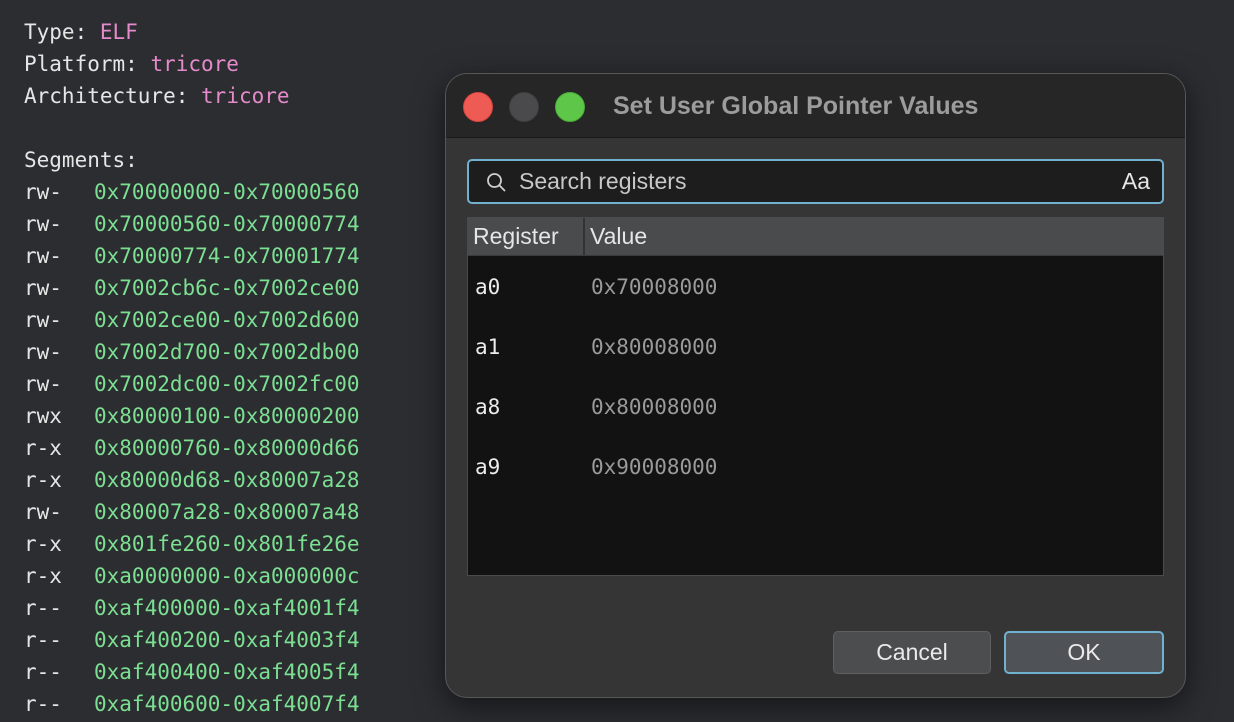 Image resolution: width=1234 pixels, height=722 pixels. I want to click on segments-heading: Segments:, so click(81, 160).